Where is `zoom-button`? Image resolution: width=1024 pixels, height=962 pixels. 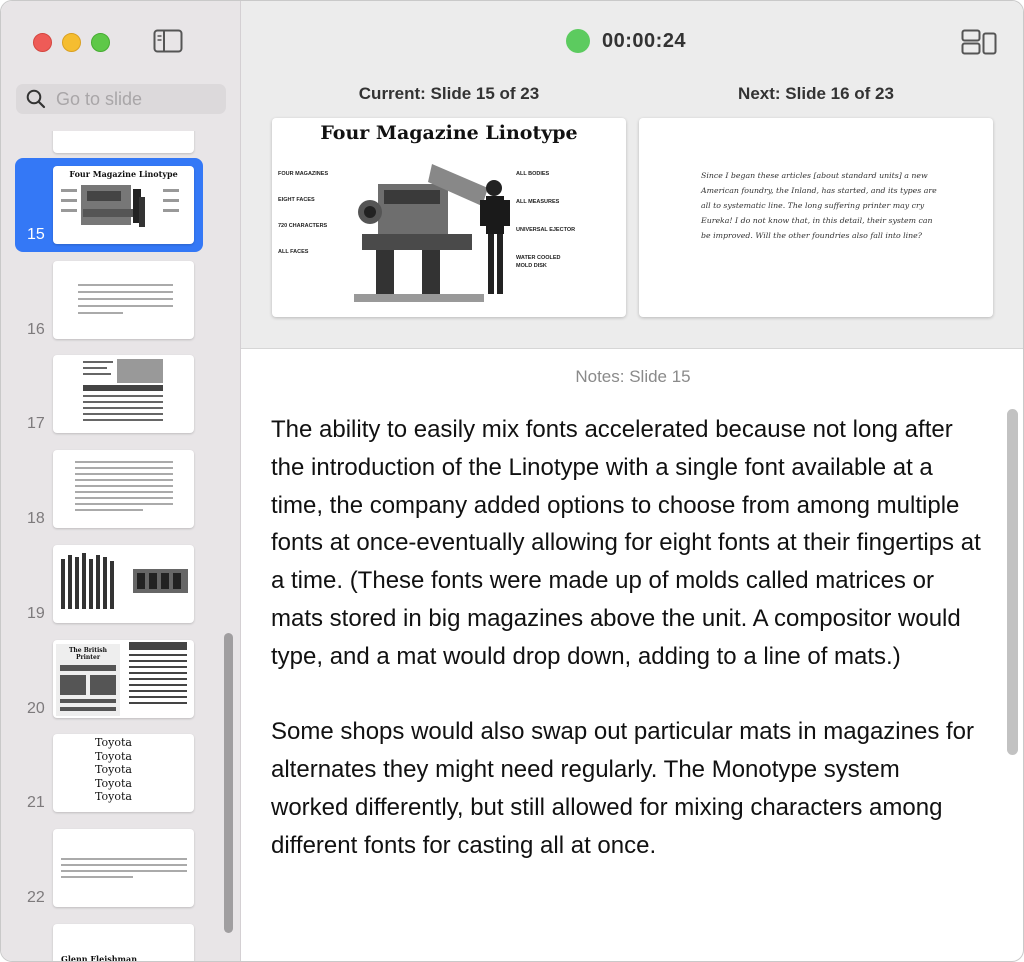
zoom-button is located at coordinates (100, 42).